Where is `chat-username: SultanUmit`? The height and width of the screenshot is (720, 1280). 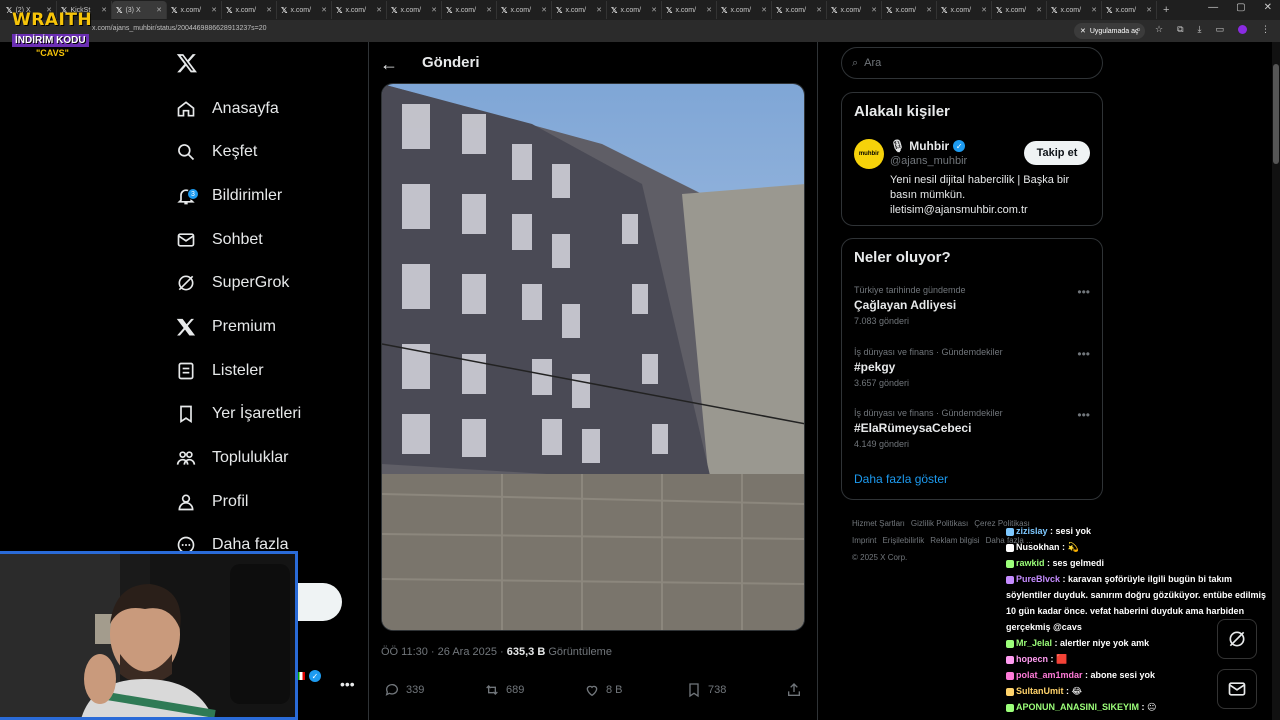
chat-username: SultanUmit is located at coordinates (1040, 691).